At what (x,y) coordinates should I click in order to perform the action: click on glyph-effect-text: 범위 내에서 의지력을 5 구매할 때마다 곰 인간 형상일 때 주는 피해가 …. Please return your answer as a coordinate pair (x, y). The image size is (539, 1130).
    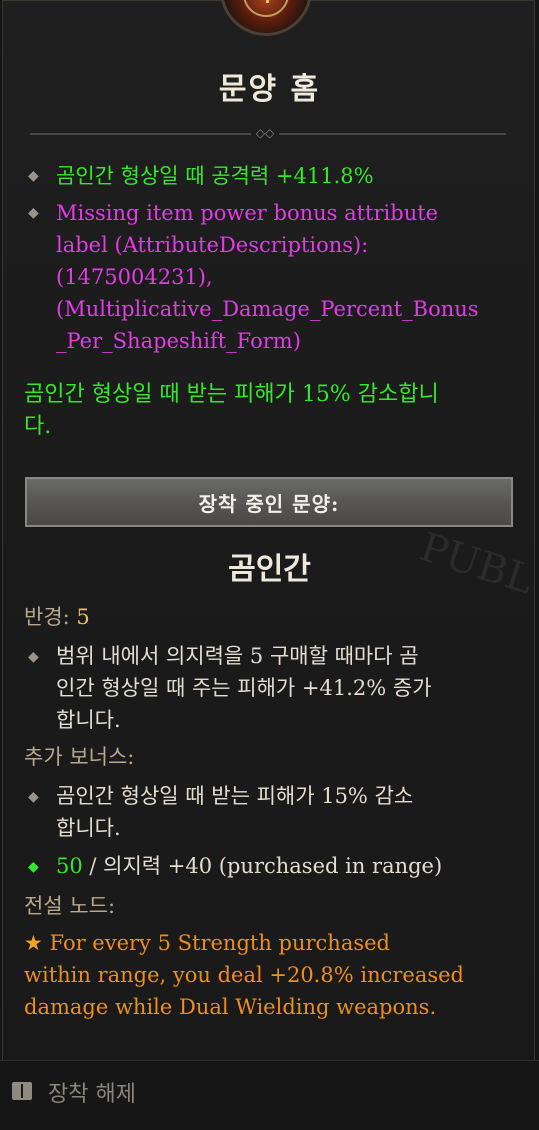
    Looking at the image, I should click on (296, 688).